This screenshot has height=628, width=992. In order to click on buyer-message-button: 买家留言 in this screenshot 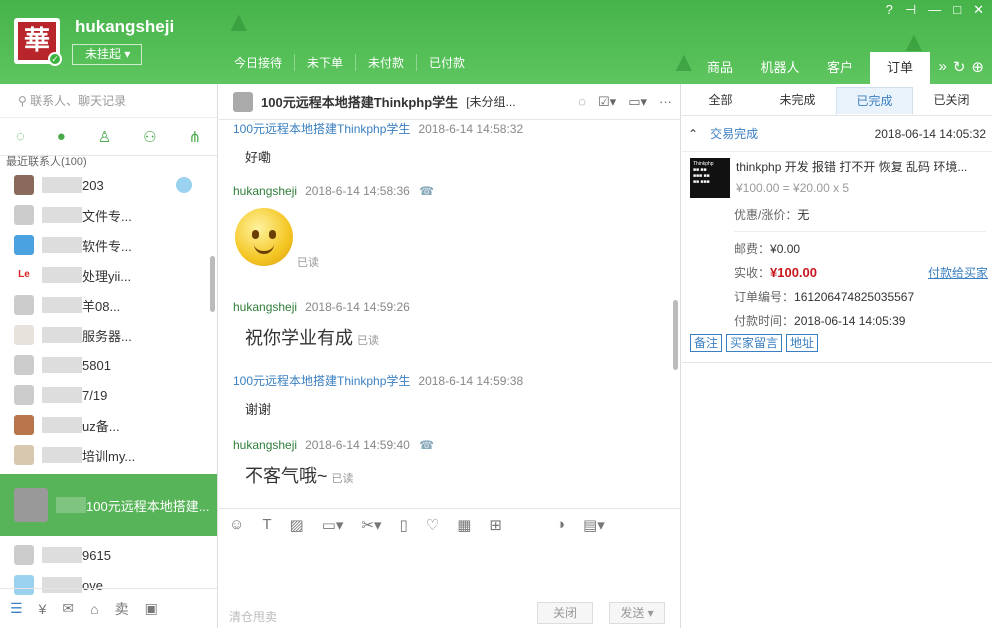, I will do `click(754, 343)`.